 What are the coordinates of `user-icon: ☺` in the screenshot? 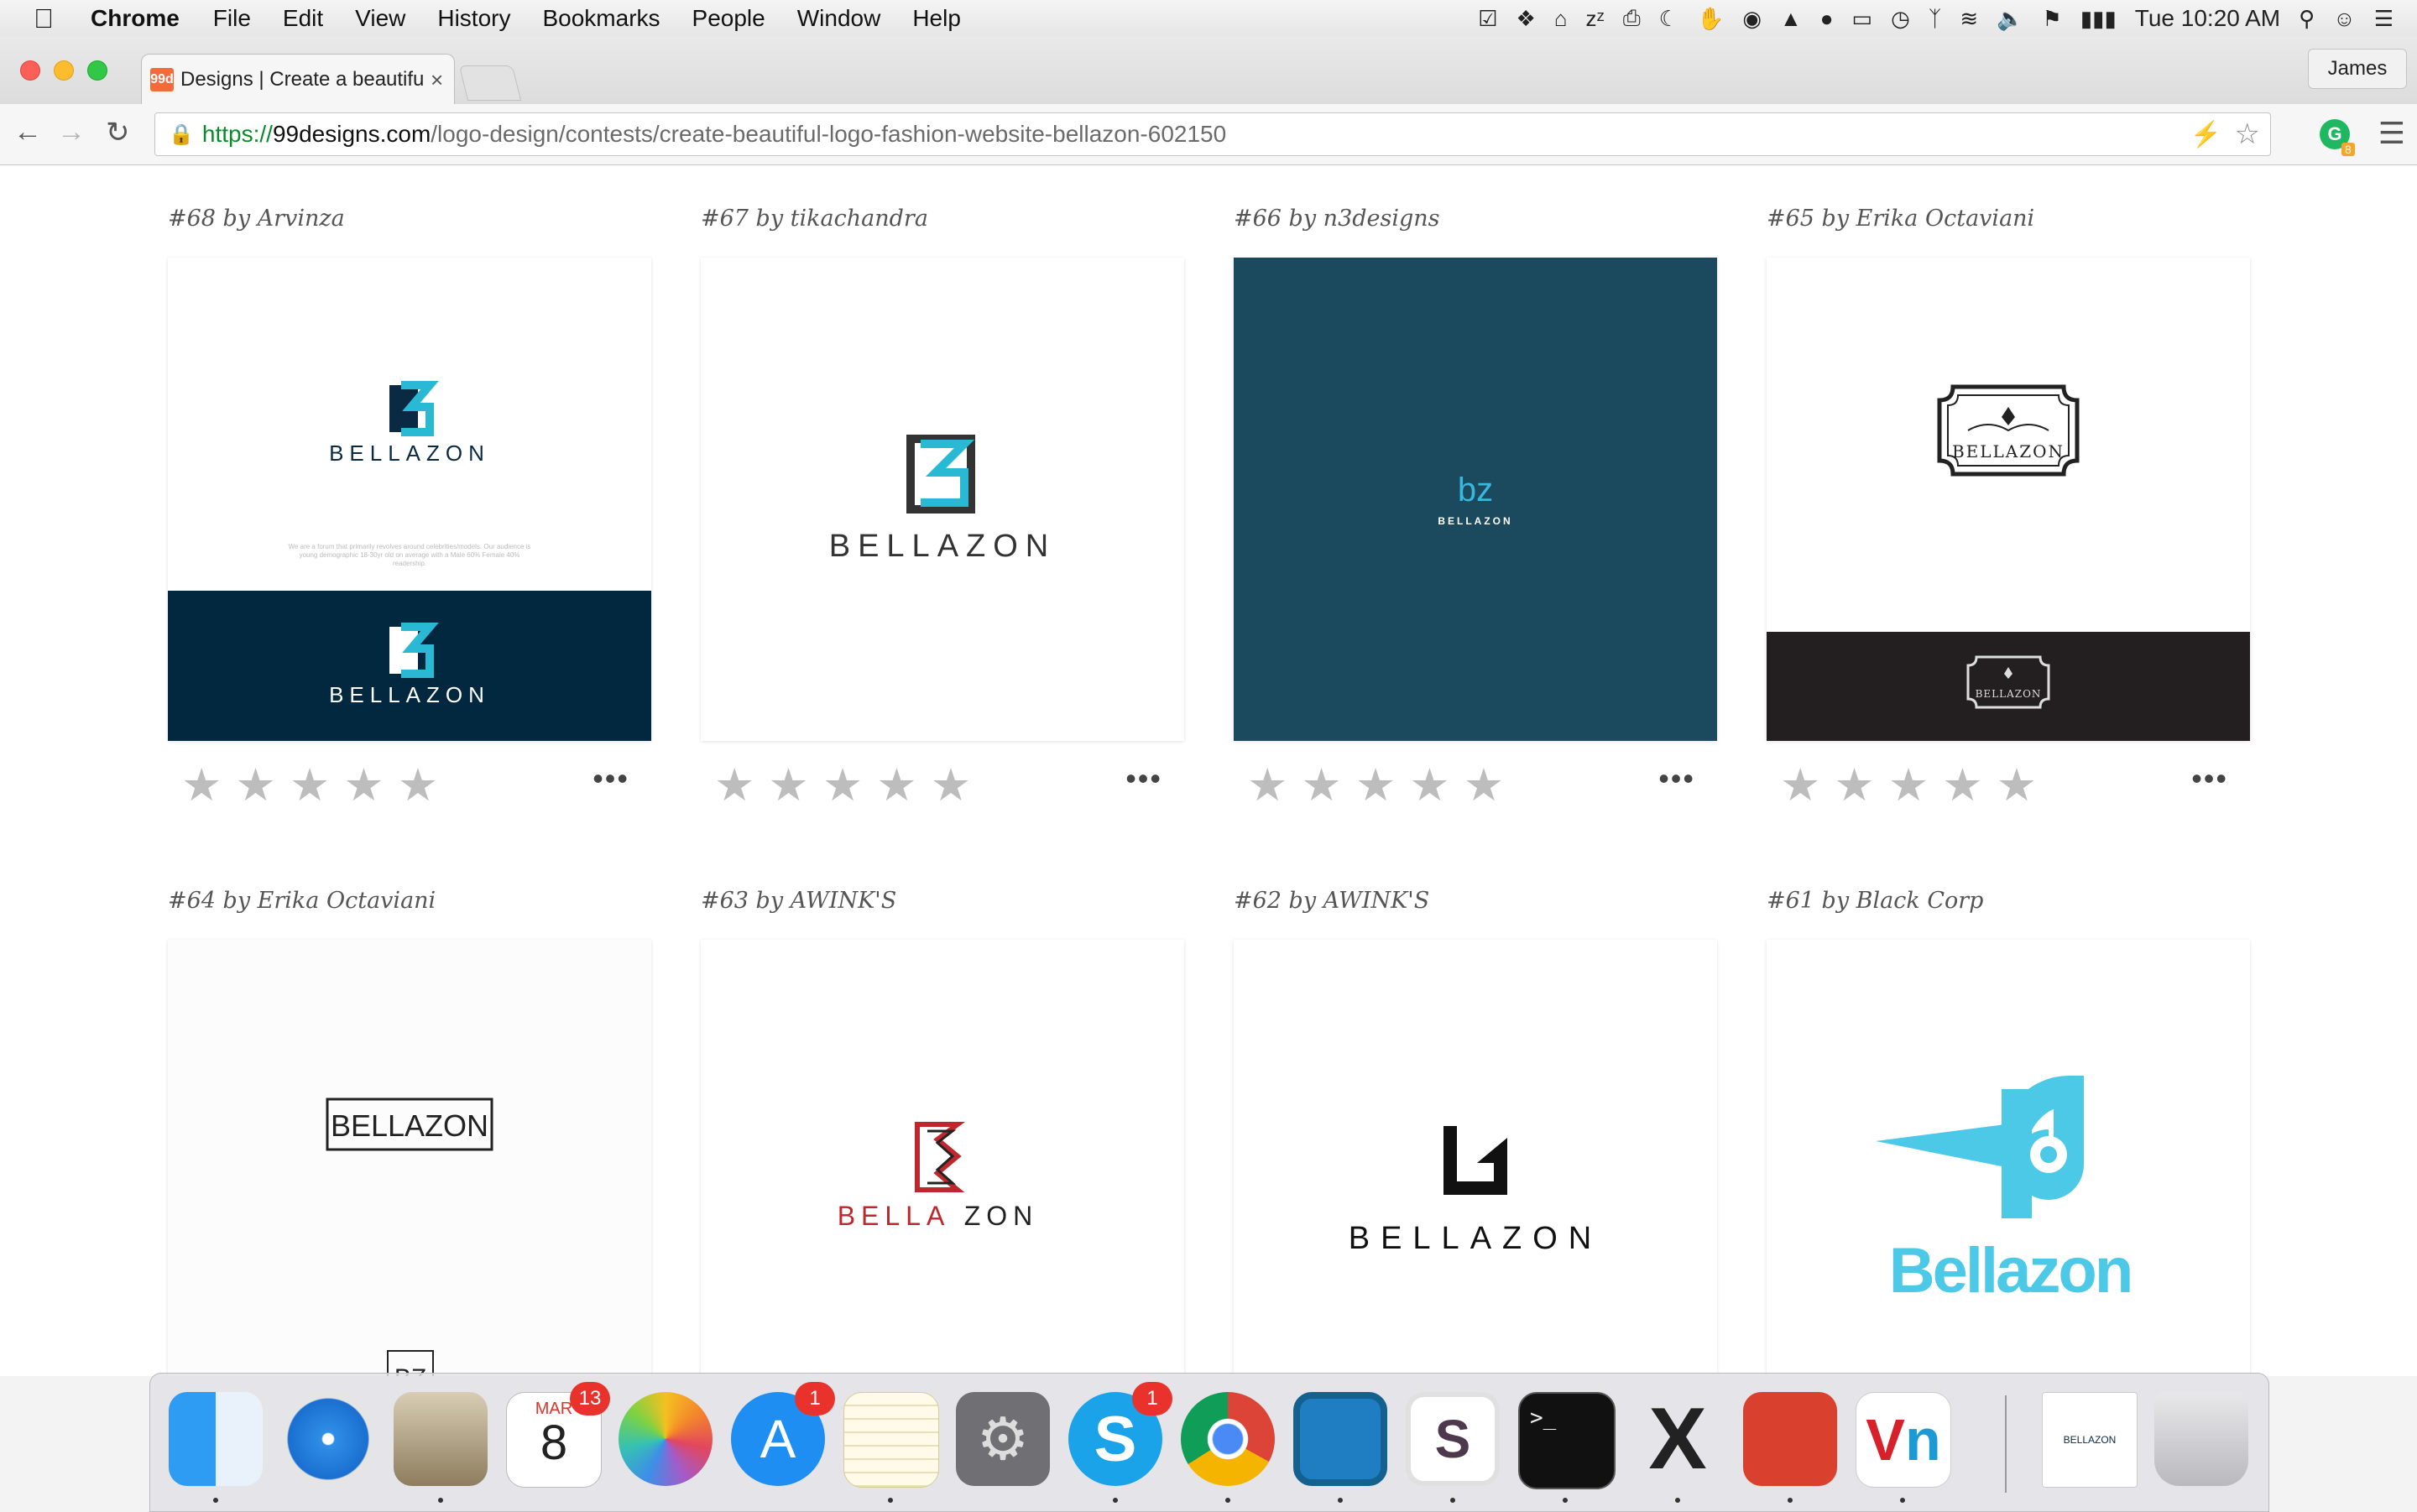 It's located at (2344, 19).